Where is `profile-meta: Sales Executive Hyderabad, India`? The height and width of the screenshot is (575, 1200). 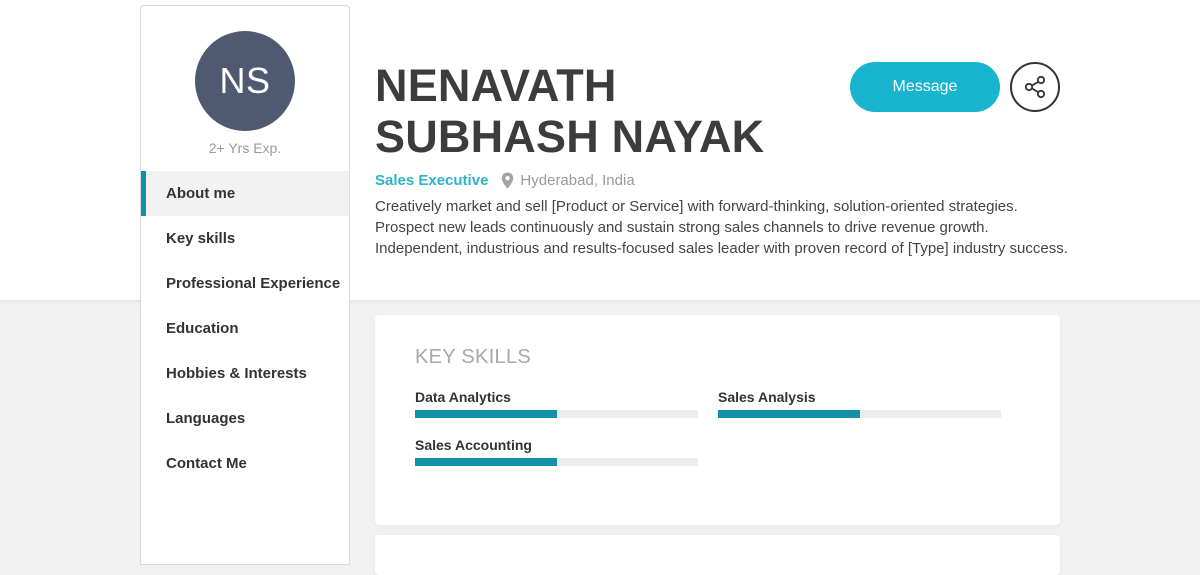 profile-meta: Sales Executive Hyderabad, India is located at coordinates (505, 180).